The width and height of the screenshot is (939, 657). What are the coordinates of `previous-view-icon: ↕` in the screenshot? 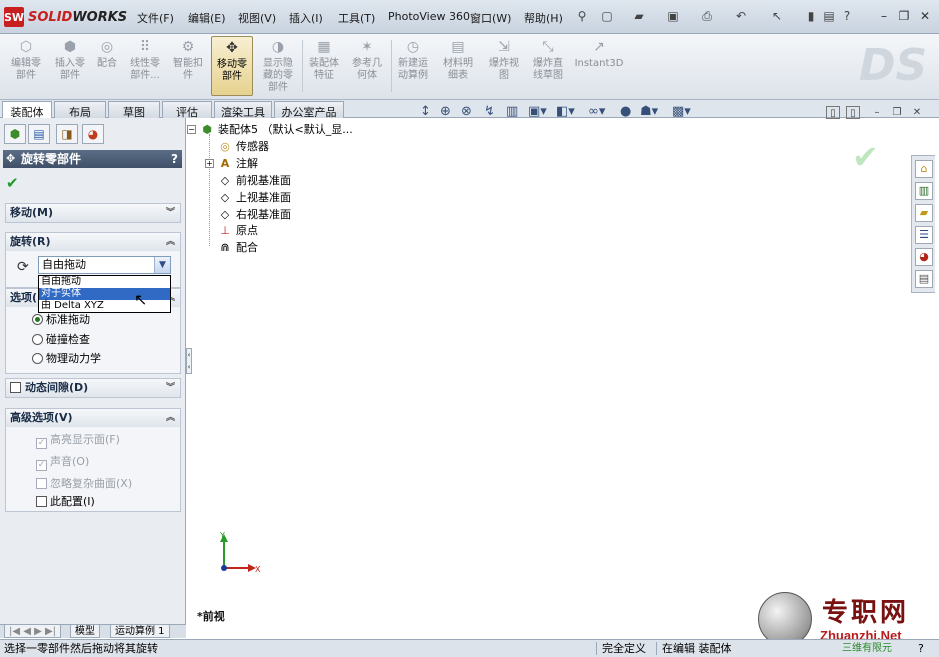 It's located at (425, 111).